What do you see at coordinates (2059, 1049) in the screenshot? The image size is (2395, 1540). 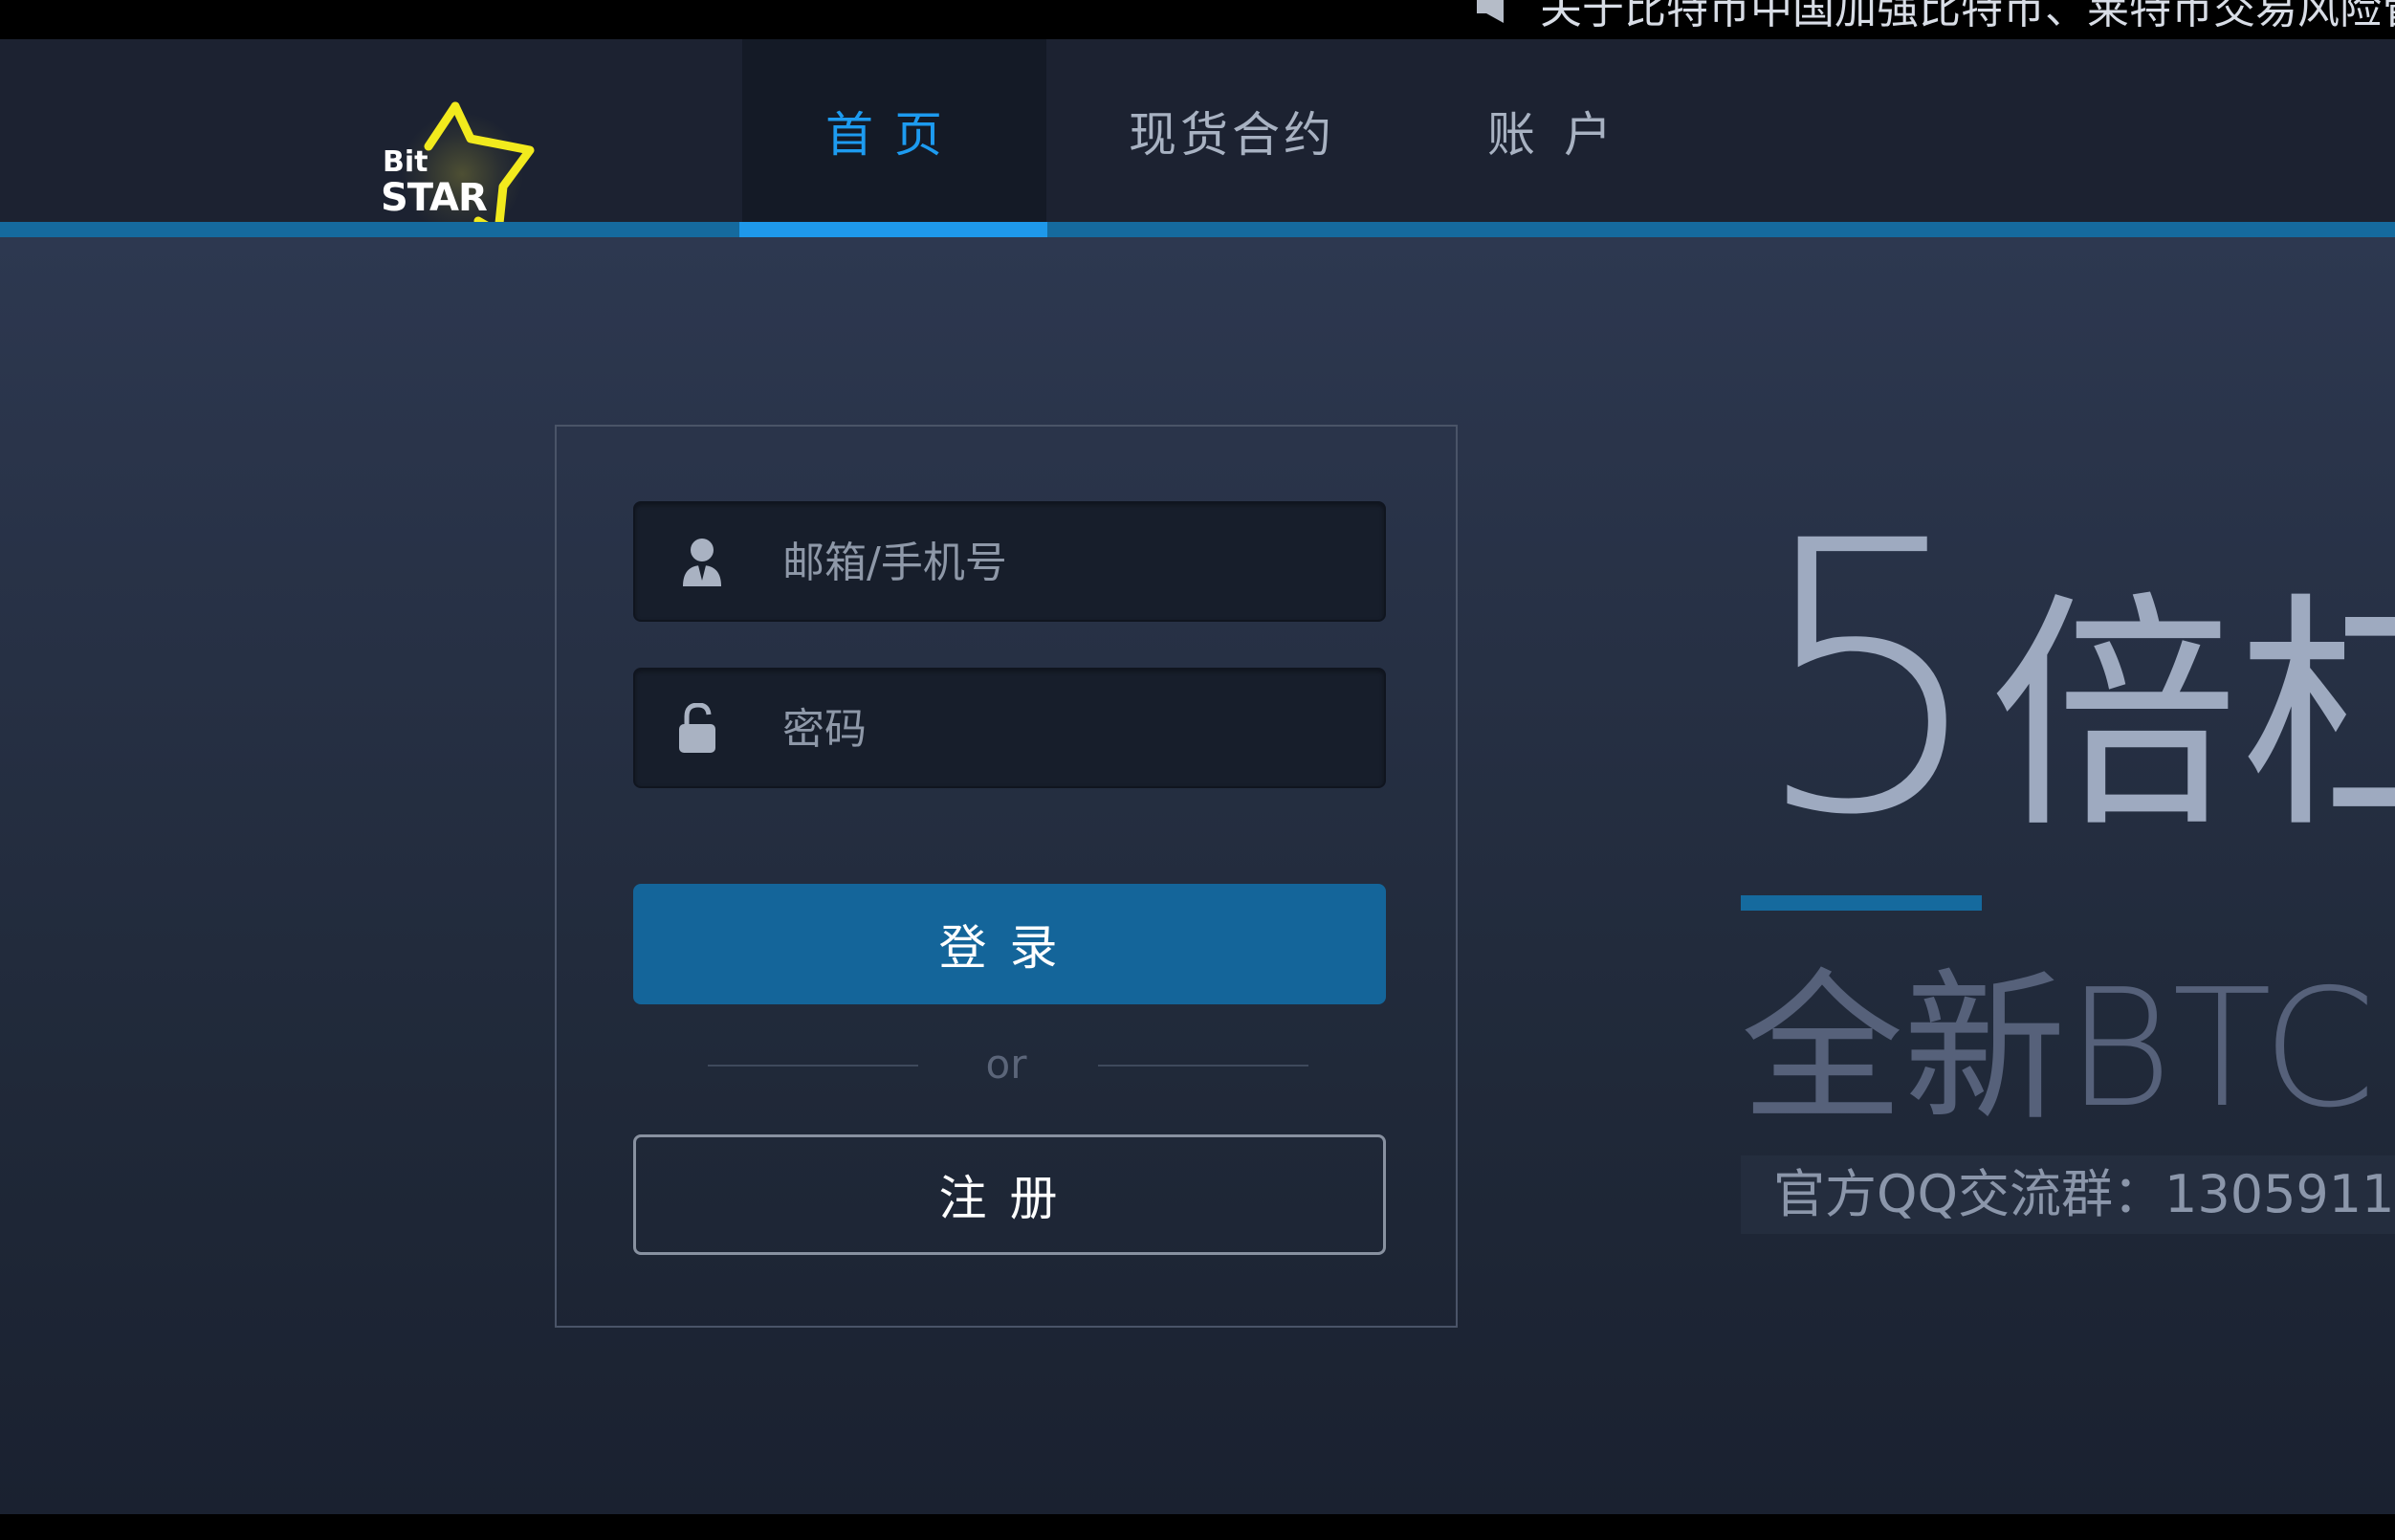 I see `promo-subtitle: 全新BTC` at bounding box center [2059, 1049].